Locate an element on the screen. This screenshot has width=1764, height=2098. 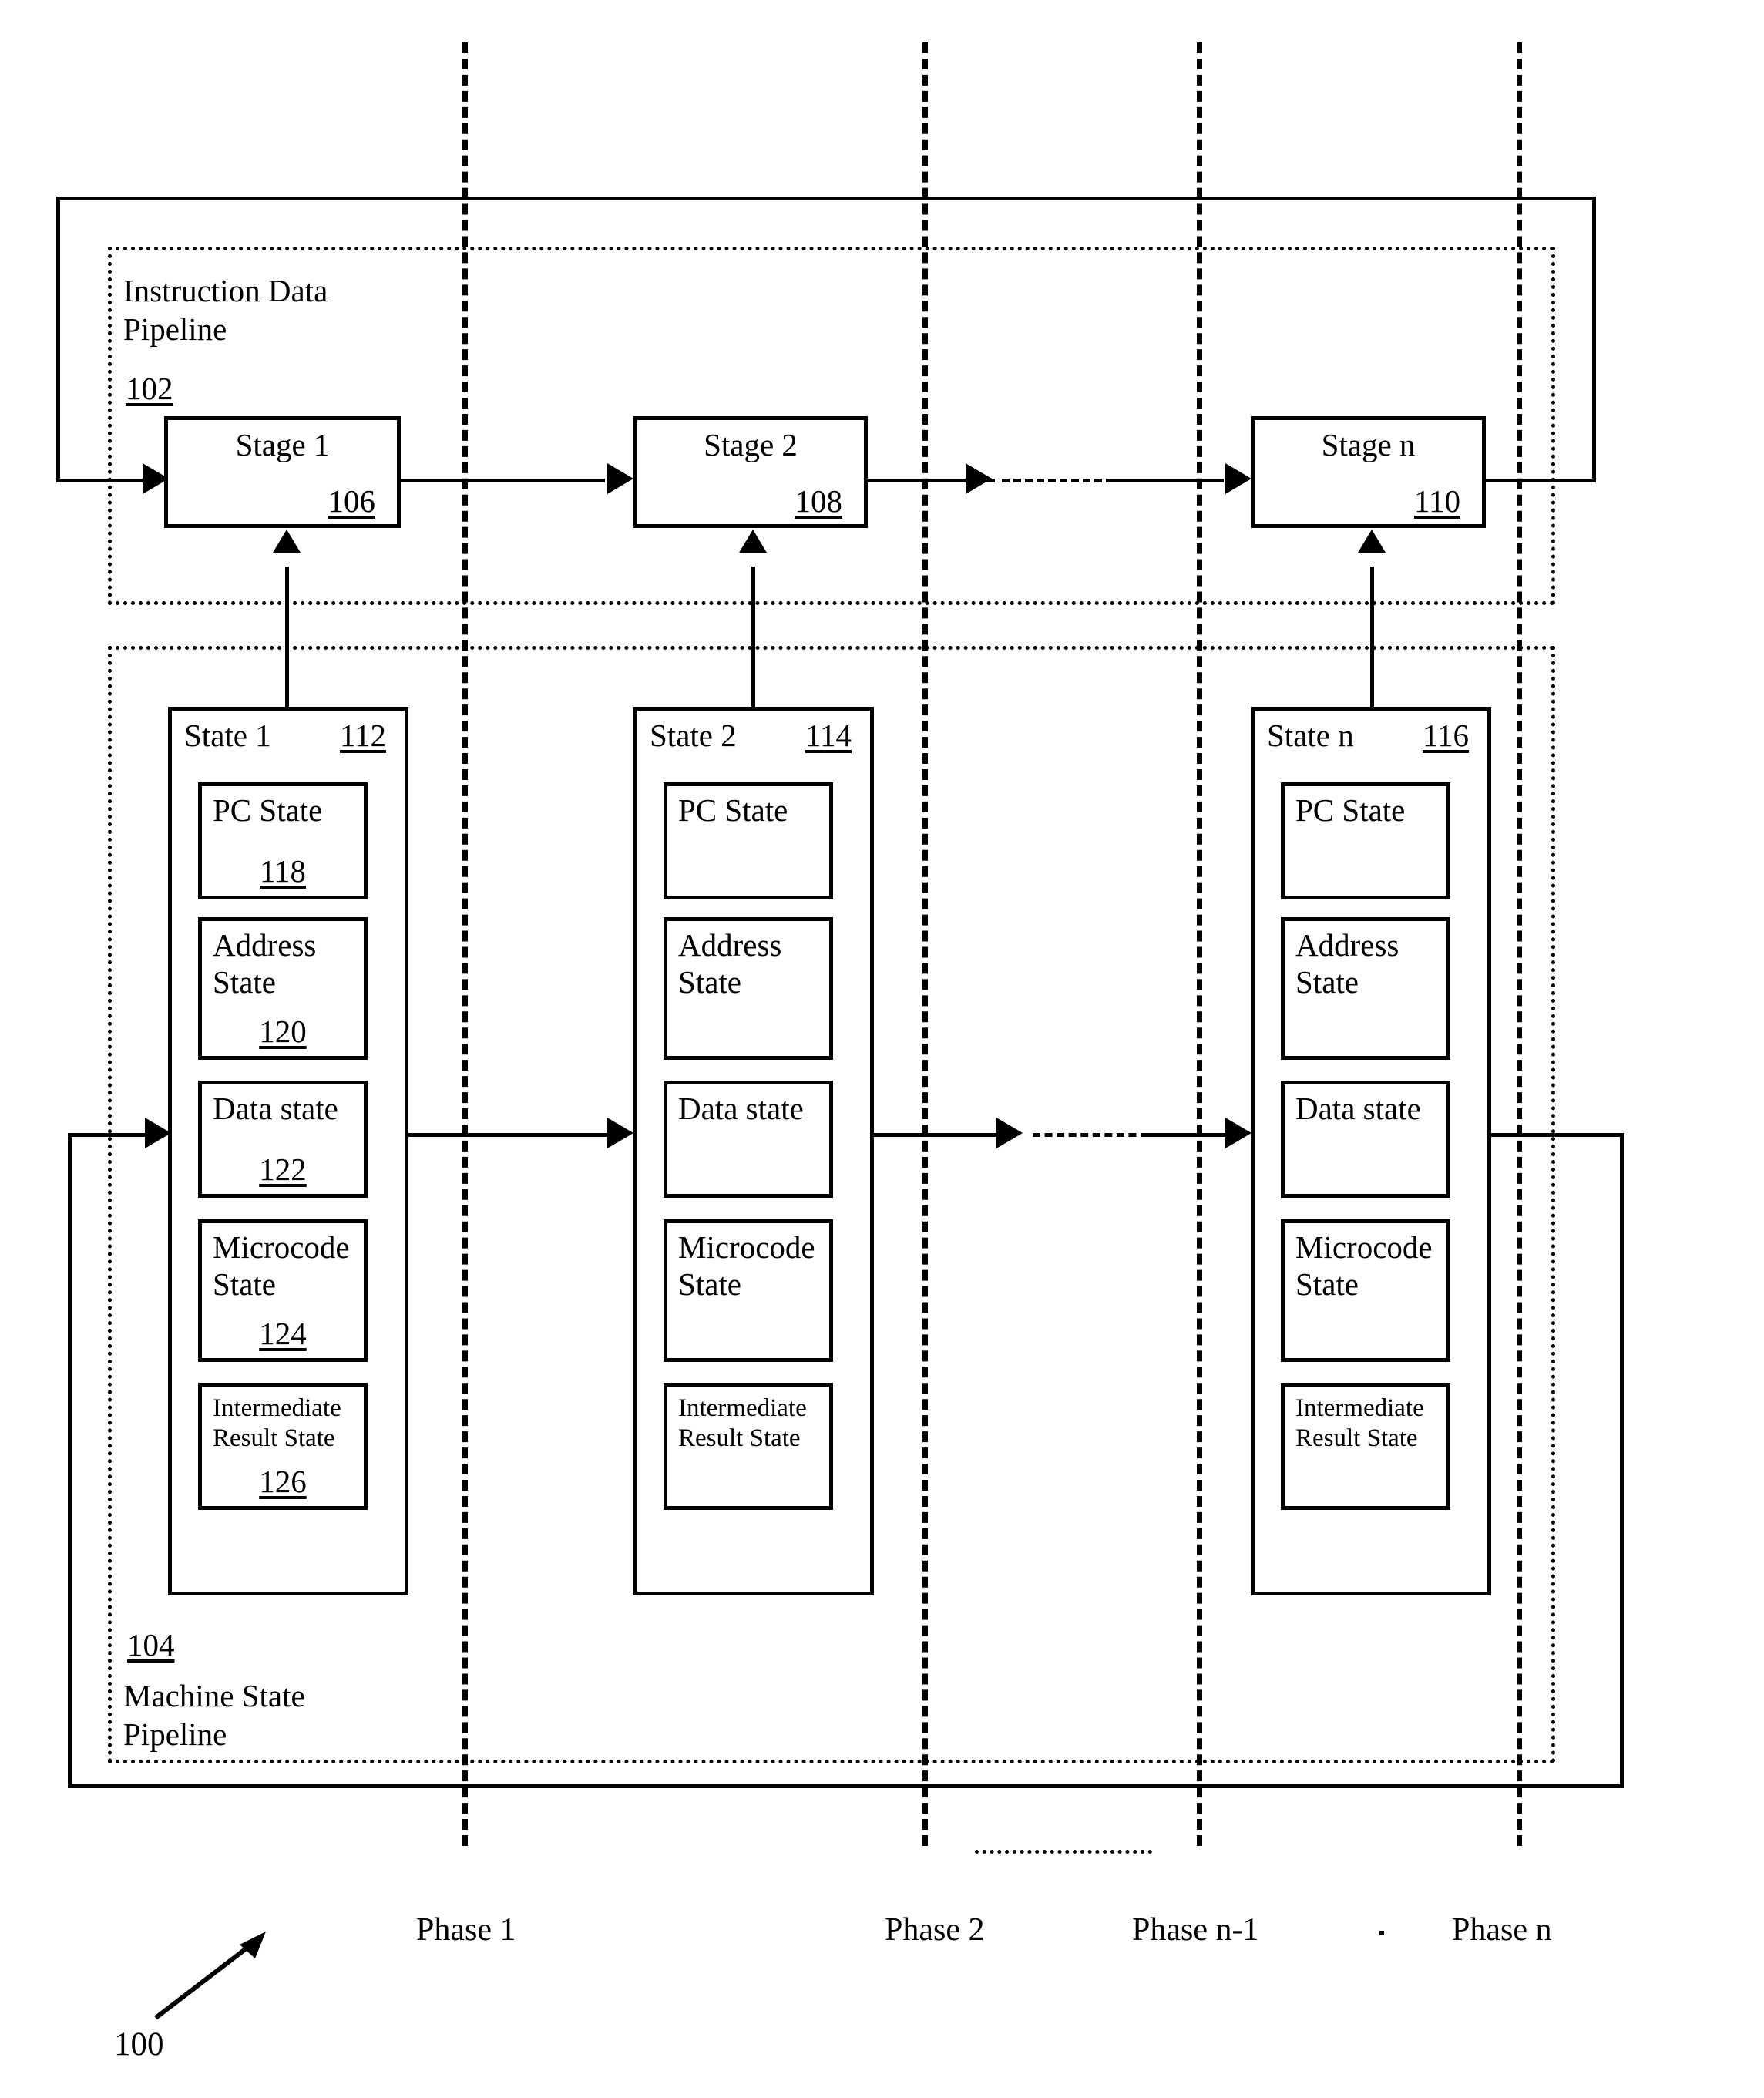
state1-to-stage1-line is located at coordinates (287, 637).